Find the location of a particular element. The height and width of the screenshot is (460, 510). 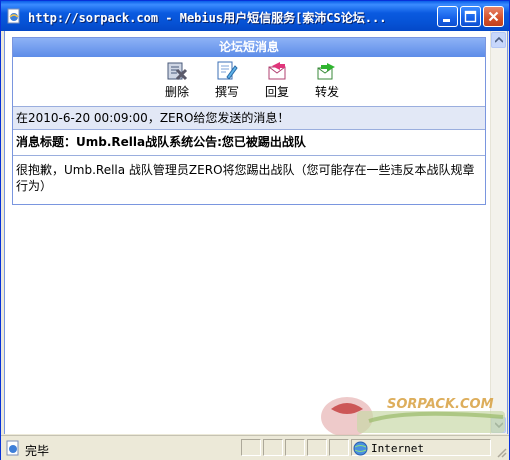

panel-header: 论坛短消息 is located at coordinates (249, 47).